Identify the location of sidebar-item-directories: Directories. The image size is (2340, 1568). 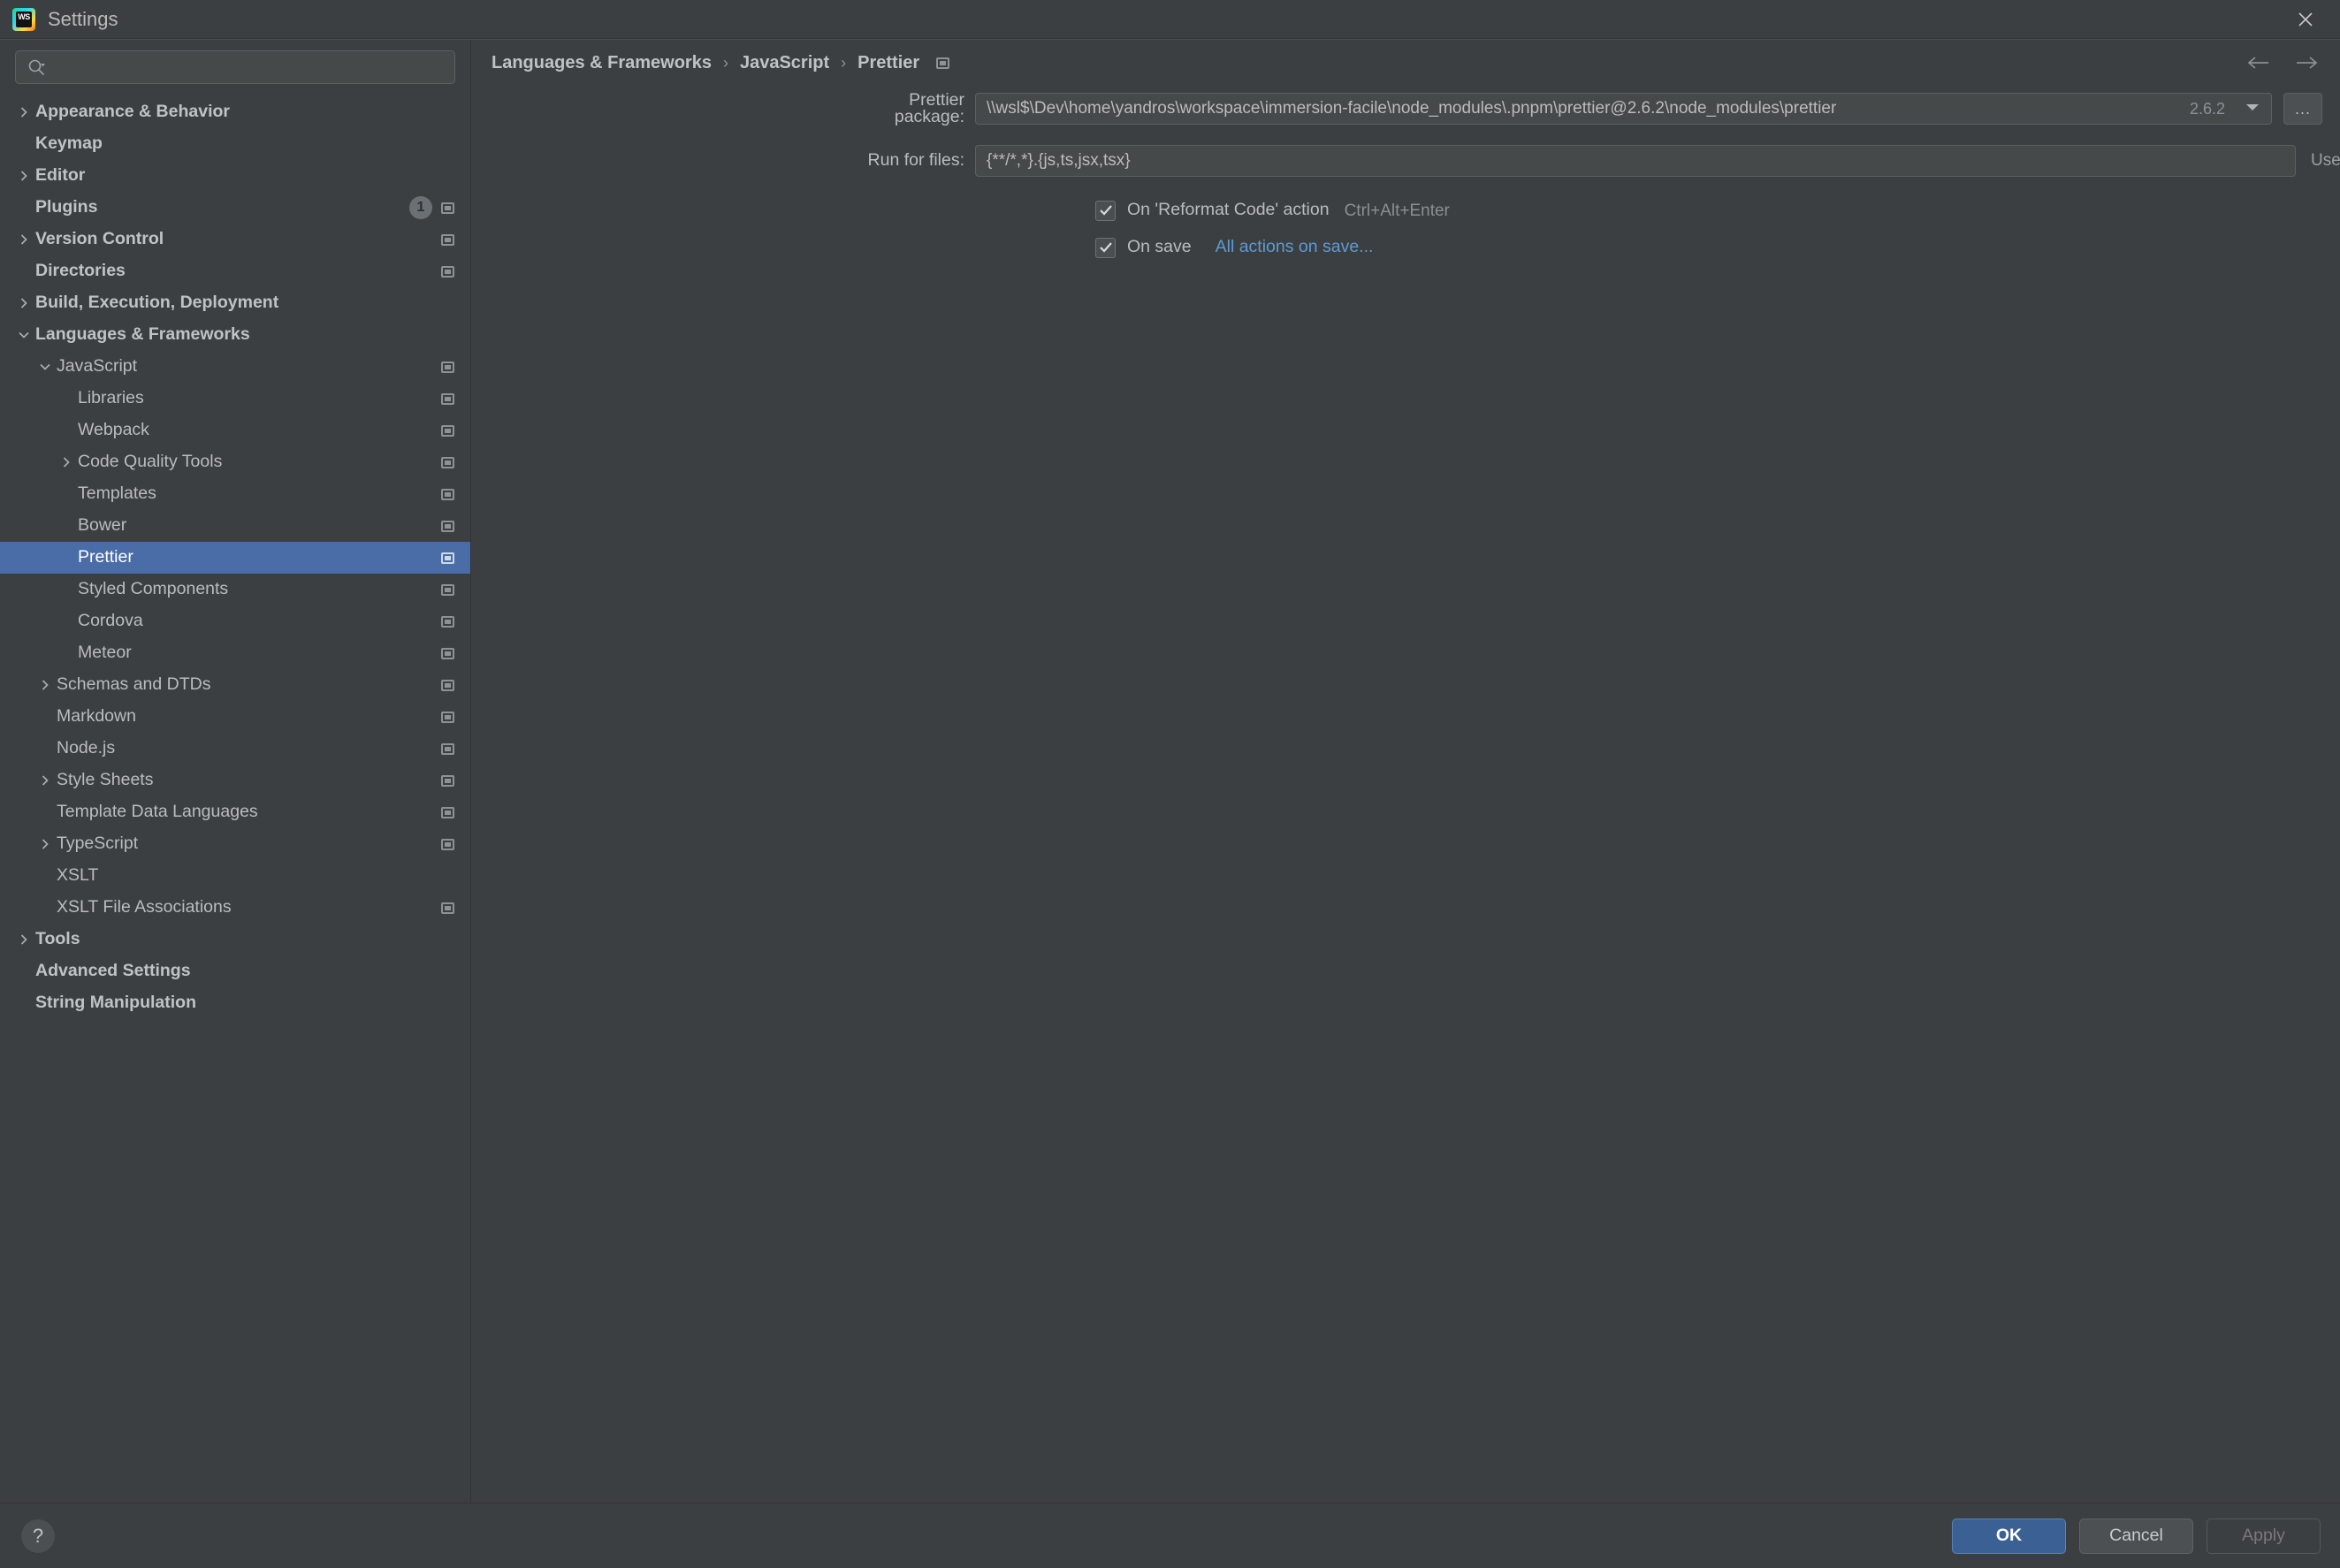
(235, 271).